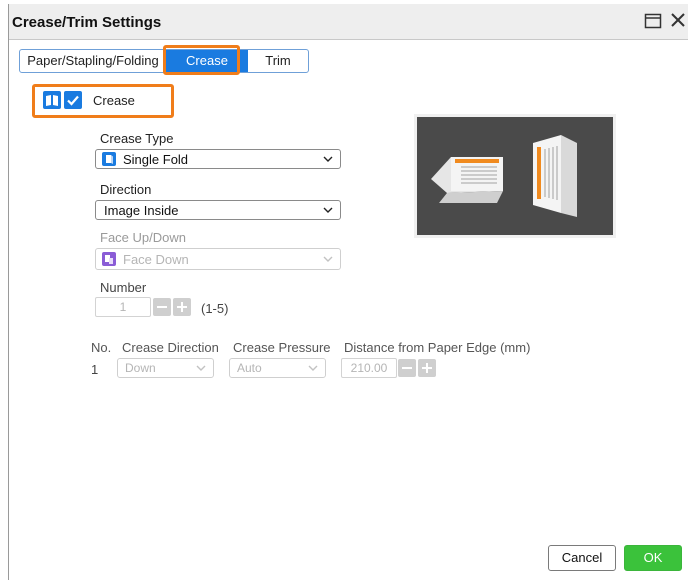 The image size is (688, 580). I want to click on row-1-no: 1, so click(95, 369).